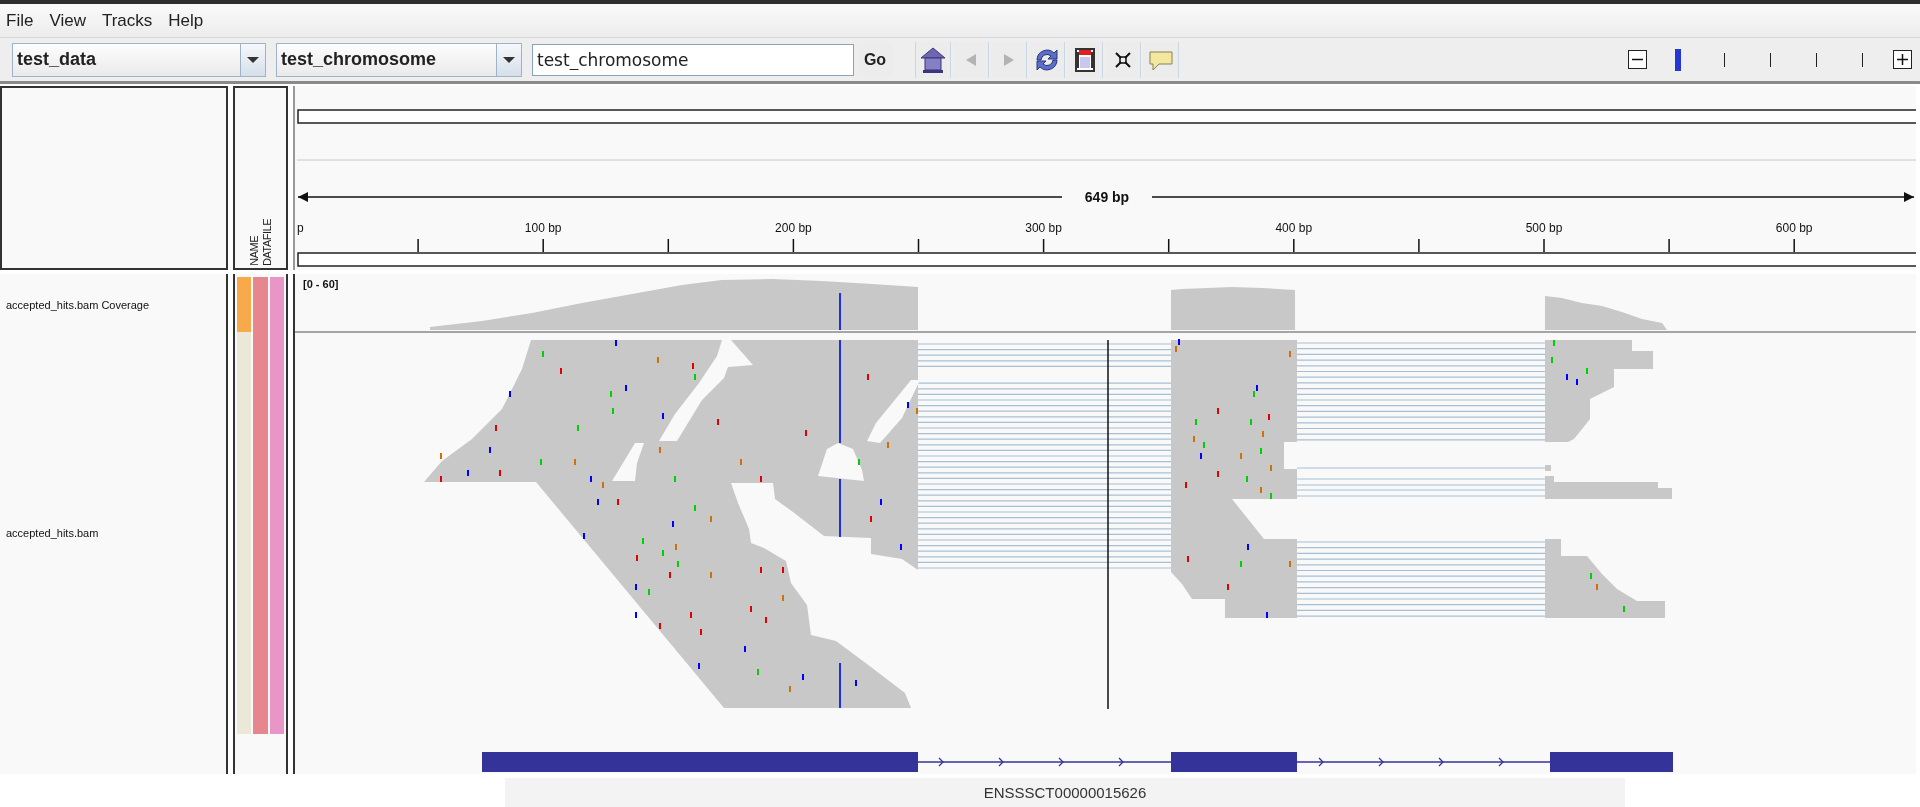 Image resolution: width=1920 pixels, height=807 pixels. What do you see at coordinates (1008, 59) in the screenshot?
I see `forward-arrow-icon` at bounding box center [1008, 59].